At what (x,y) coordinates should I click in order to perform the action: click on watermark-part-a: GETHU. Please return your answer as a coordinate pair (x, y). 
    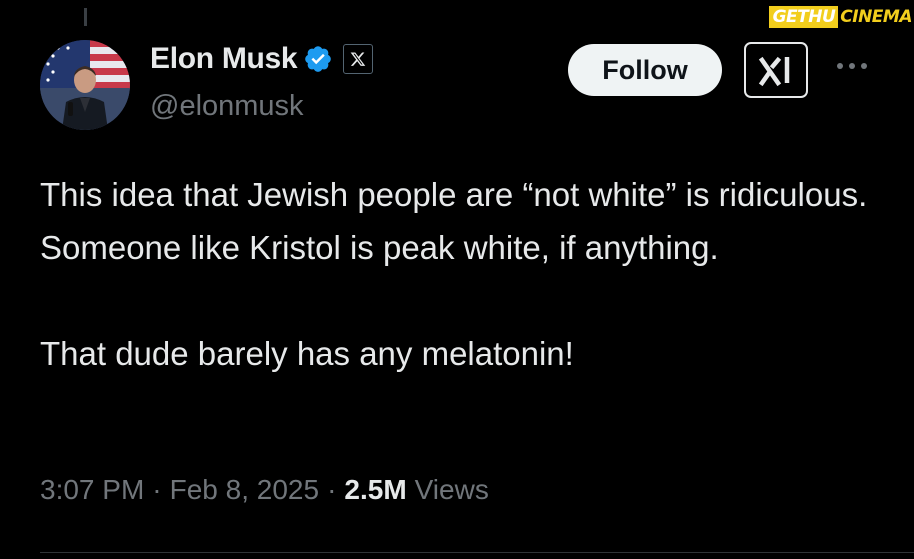
    Looking at the image, I should click on (803, 17).